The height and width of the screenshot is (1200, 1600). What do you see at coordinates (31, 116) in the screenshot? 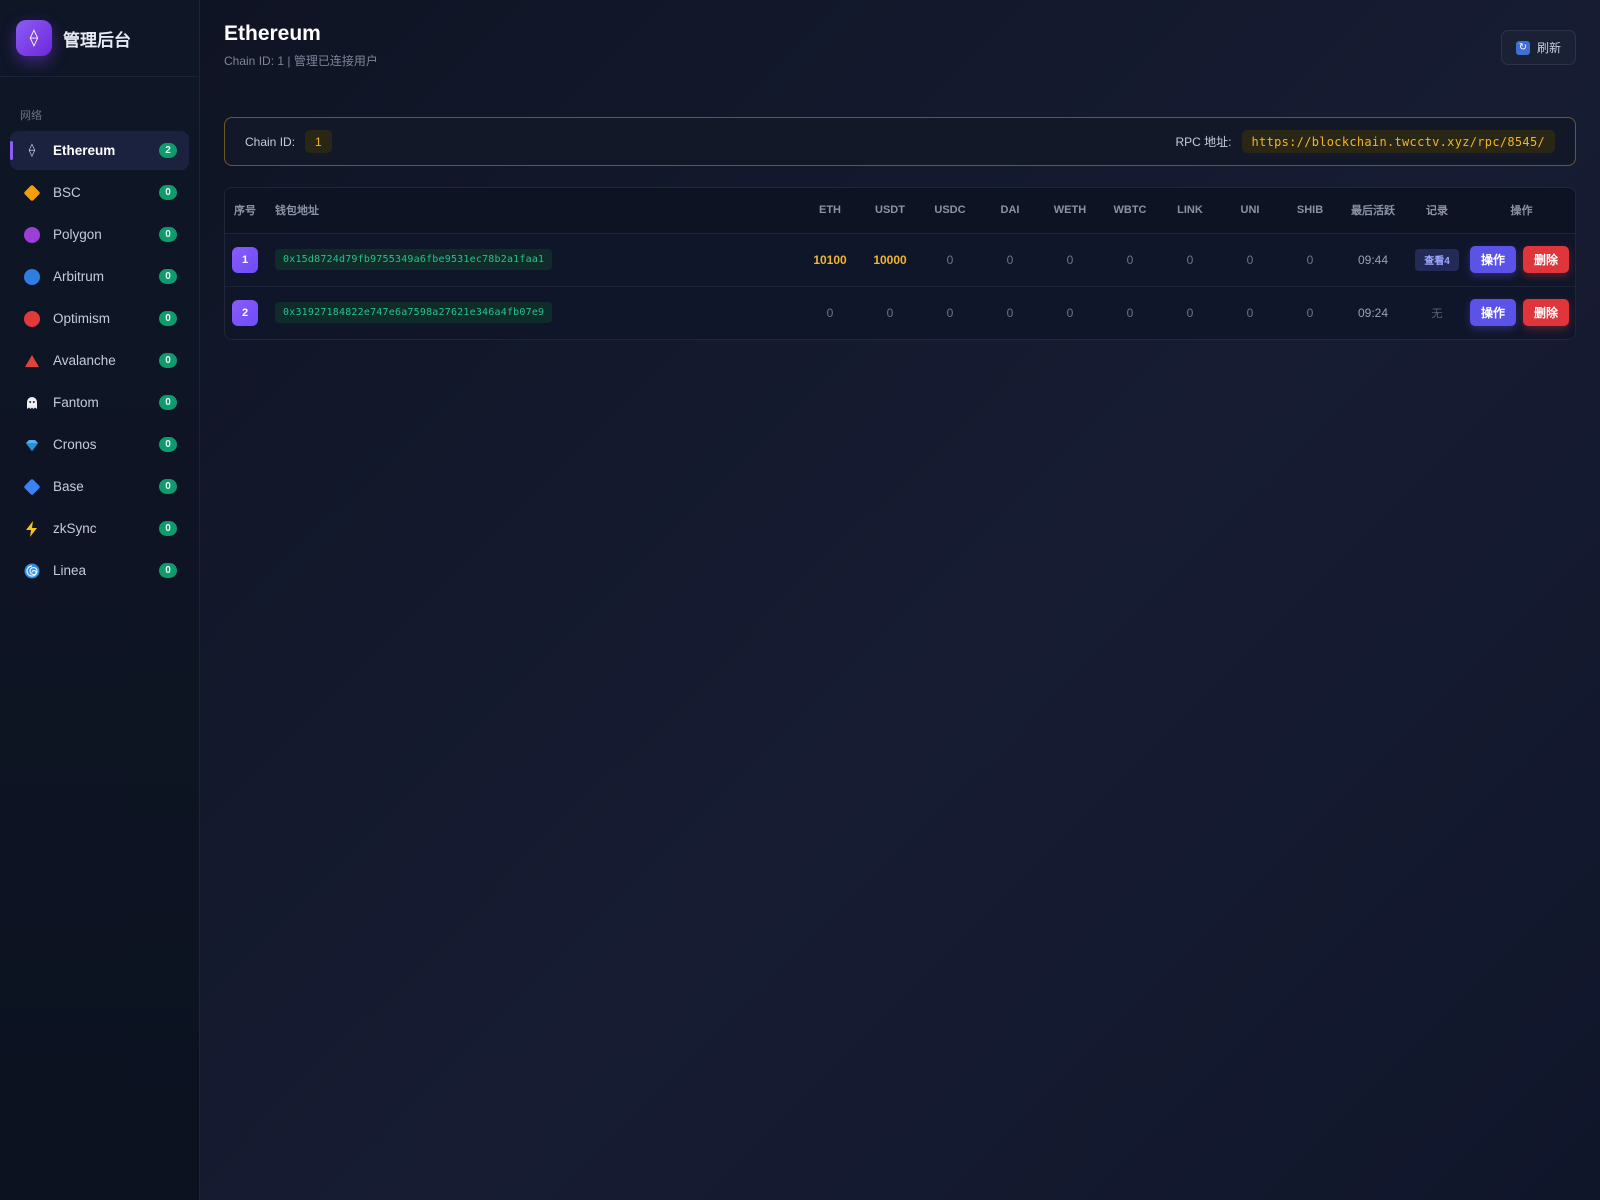
I see `nav-section-label: 网络` at bounding box center [31, 116].